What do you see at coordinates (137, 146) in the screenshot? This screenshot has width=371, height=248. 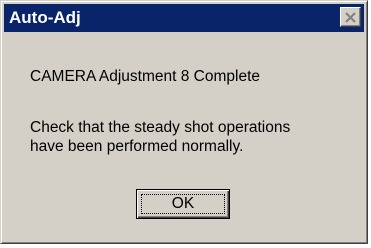 I see `instruction-line-2: have been performed normally.` at bounding box center [137, 146].